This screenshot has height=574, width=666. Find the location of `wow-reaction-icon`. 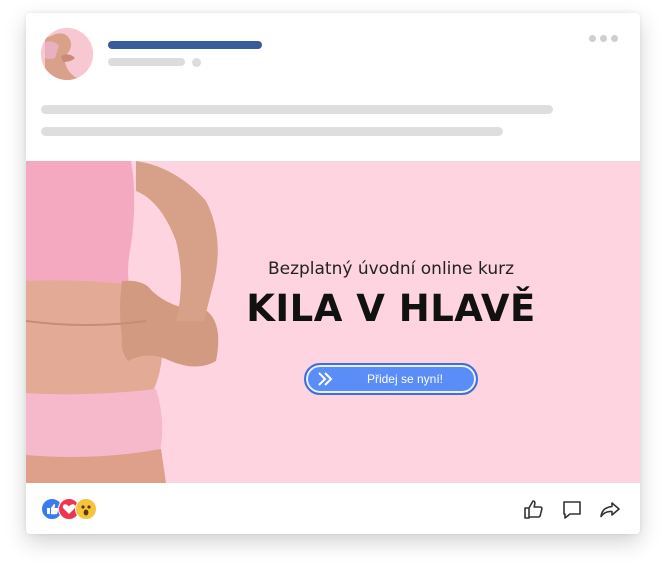

wow-reaction-icon is located at coordinates (86, 509).